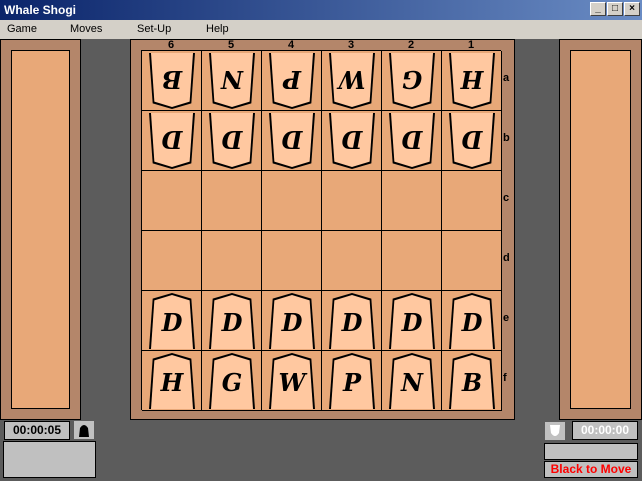 Image resolution: width=642 pixels, height=481 pixels. Describe the element at coordinates (172, 261) in the screenshot. I see `board-square-6d` at that location.